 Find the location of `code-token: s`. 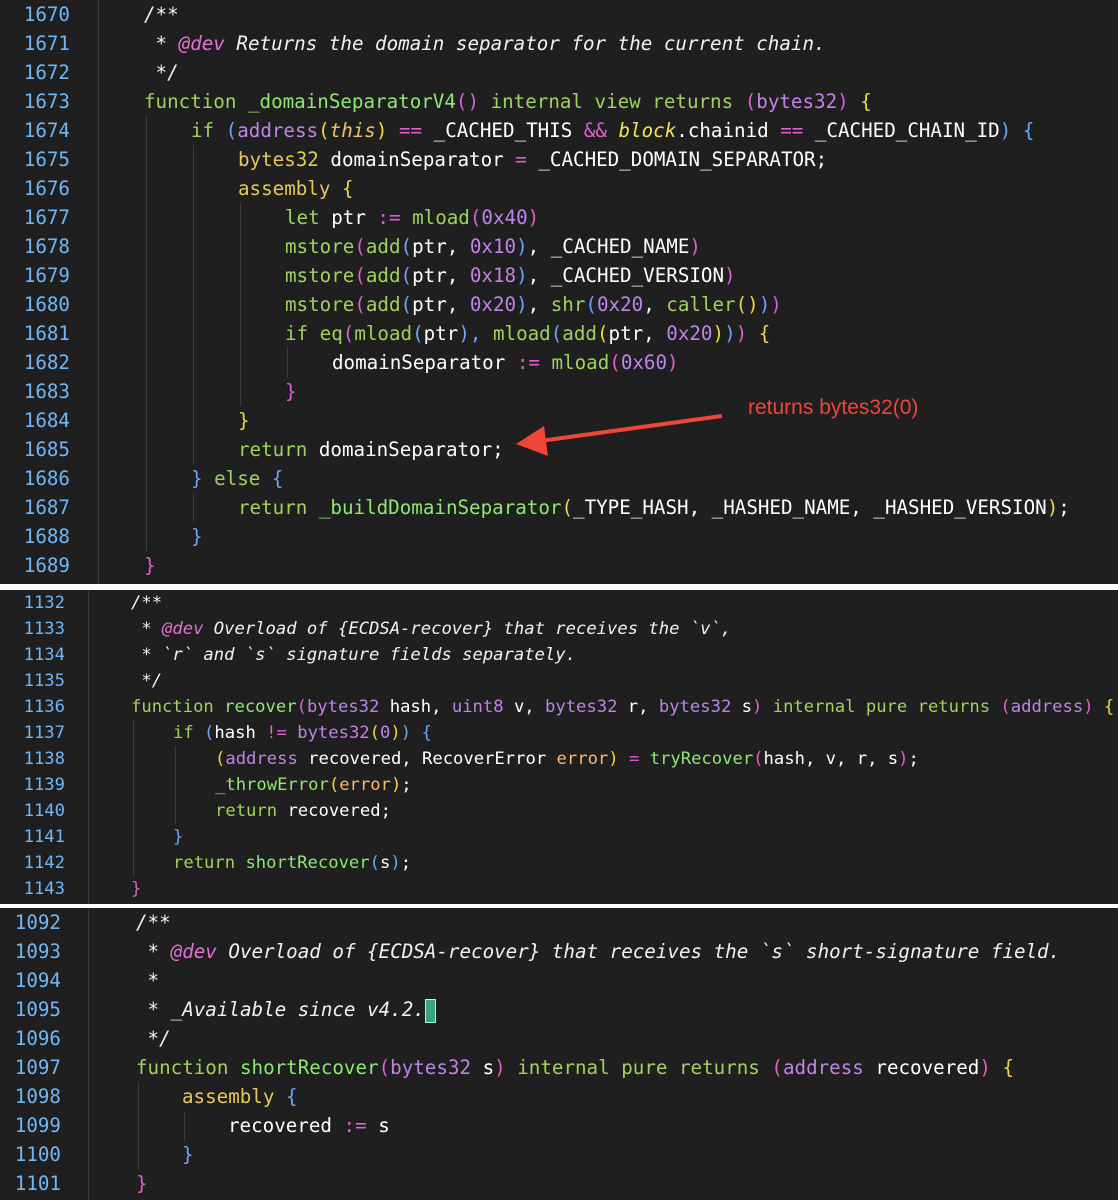

code-token: s is located at coordinates (385, 863).